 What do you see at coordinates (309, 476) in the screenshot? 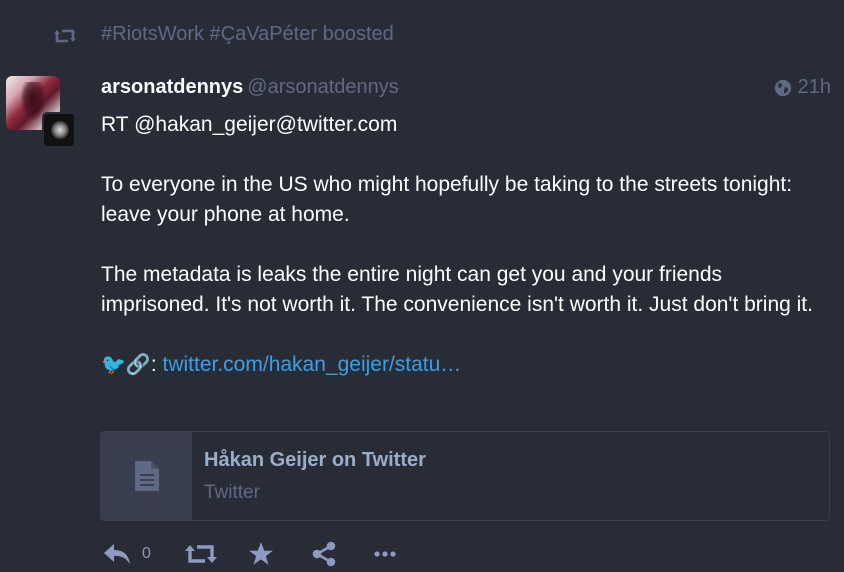
I see `card-body: Håkan Geijer on Twitter Twitter` at bounding box center [309, 476].